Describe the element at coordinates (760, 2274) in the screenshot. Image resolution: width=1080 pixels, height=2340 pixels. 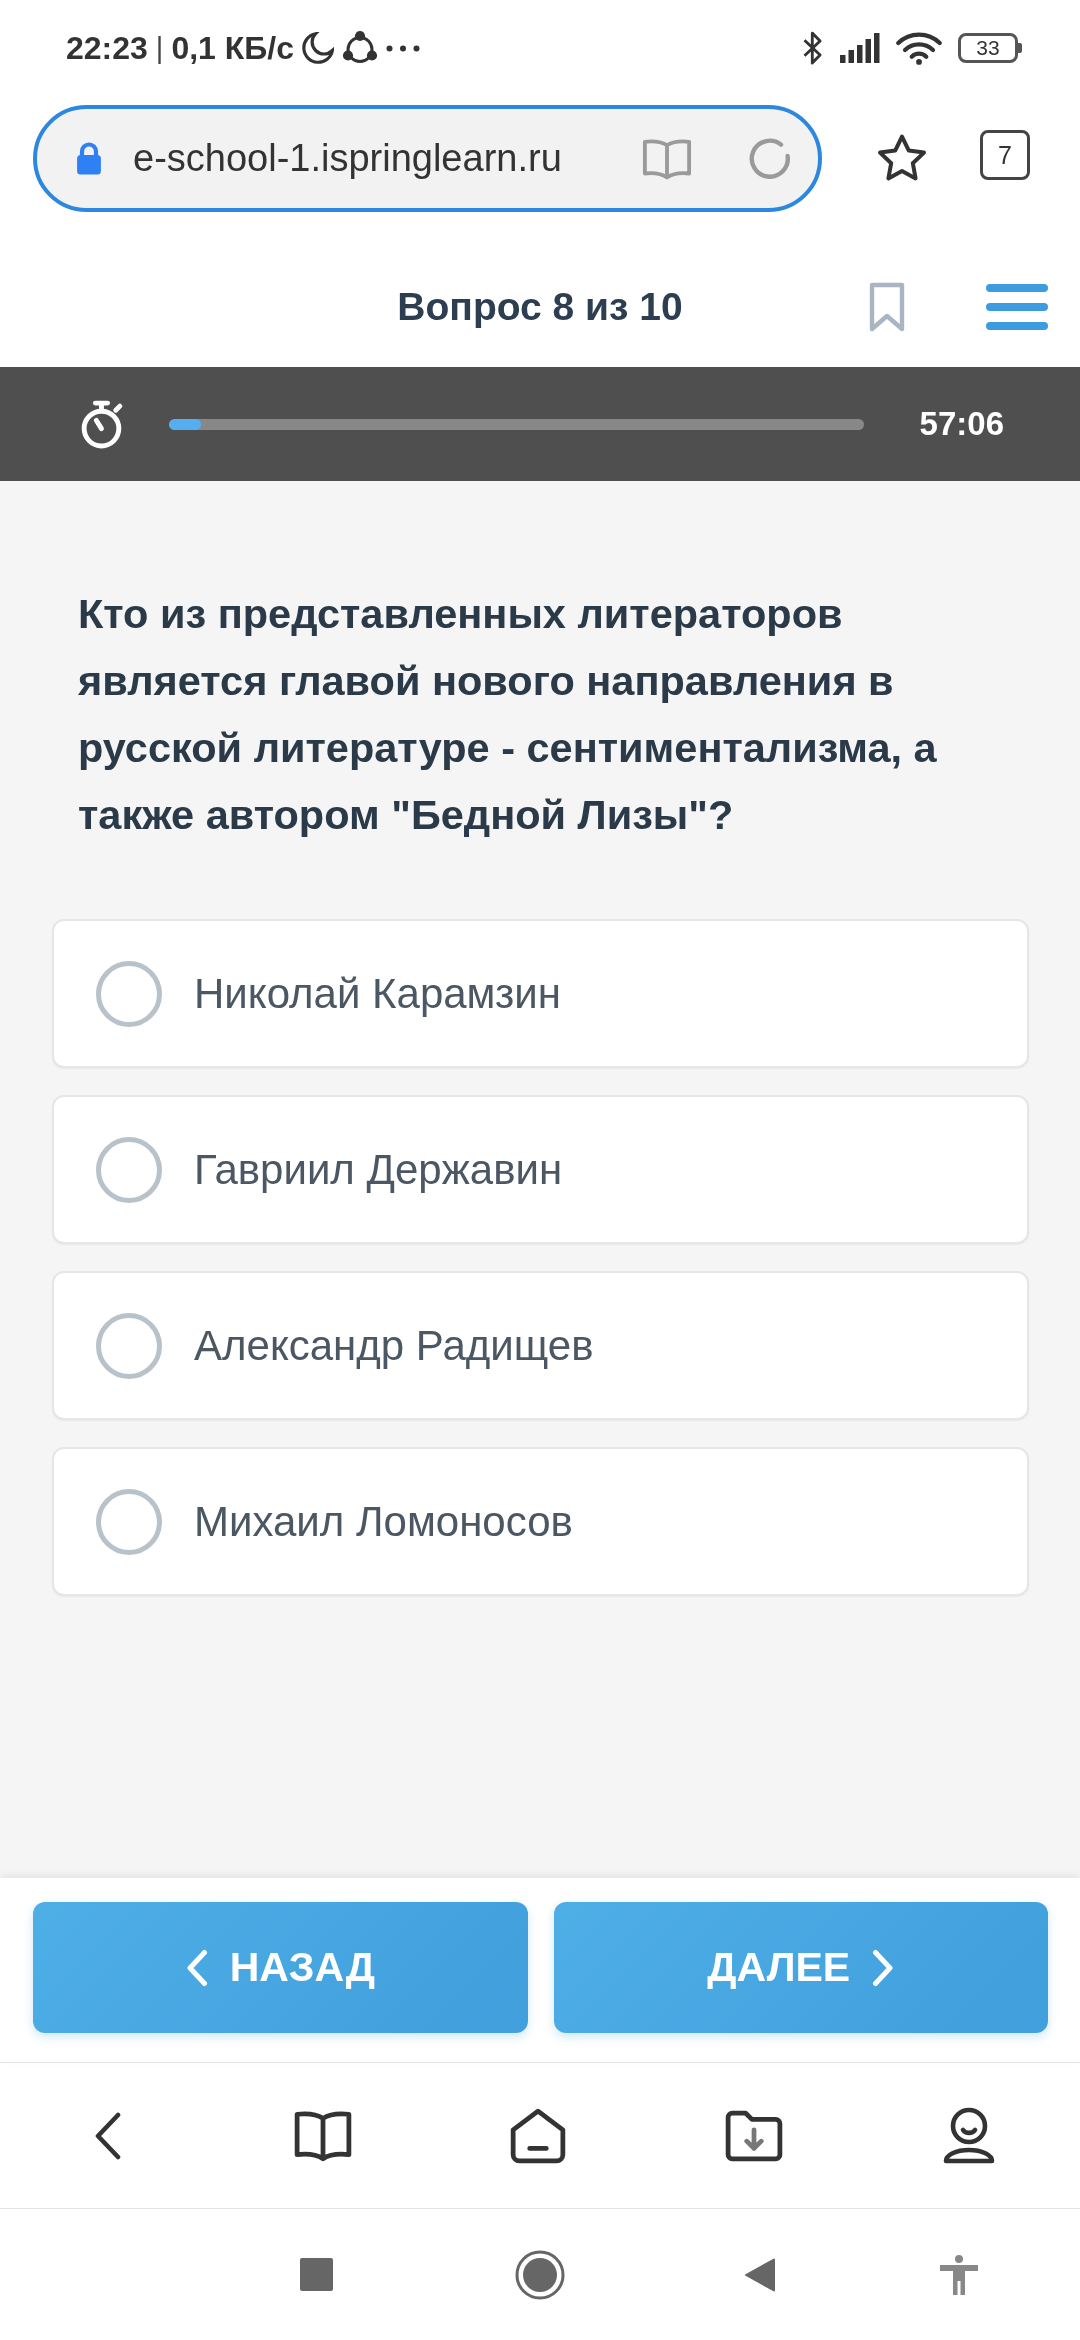
I see `back-triangle-icon` at that location.